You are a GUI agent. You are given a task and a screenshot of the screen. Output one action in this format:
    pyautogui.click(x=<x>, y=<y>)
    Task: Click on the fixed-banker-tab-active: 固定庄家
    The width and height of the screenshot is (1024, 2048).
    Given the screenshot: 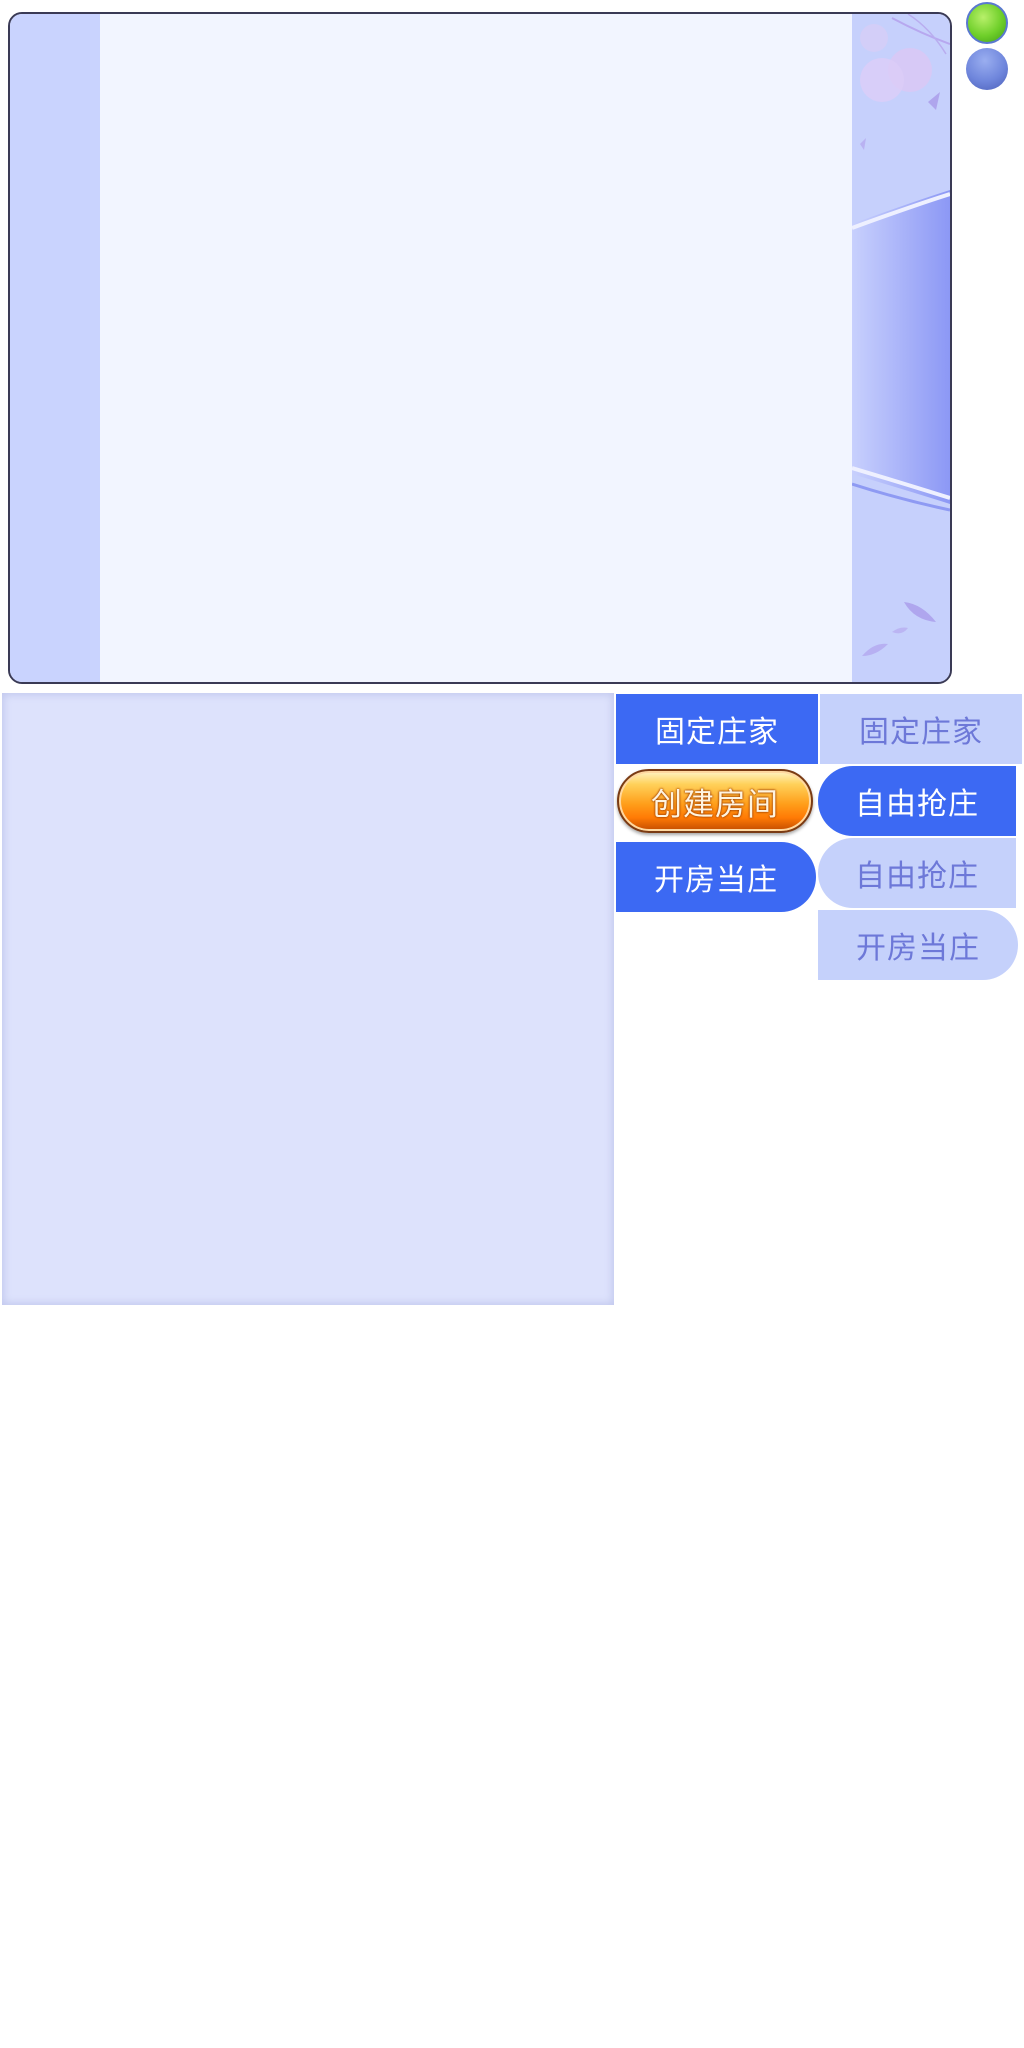 What is the action you would take?
    pyautogui.click(x=717, y=729)
    